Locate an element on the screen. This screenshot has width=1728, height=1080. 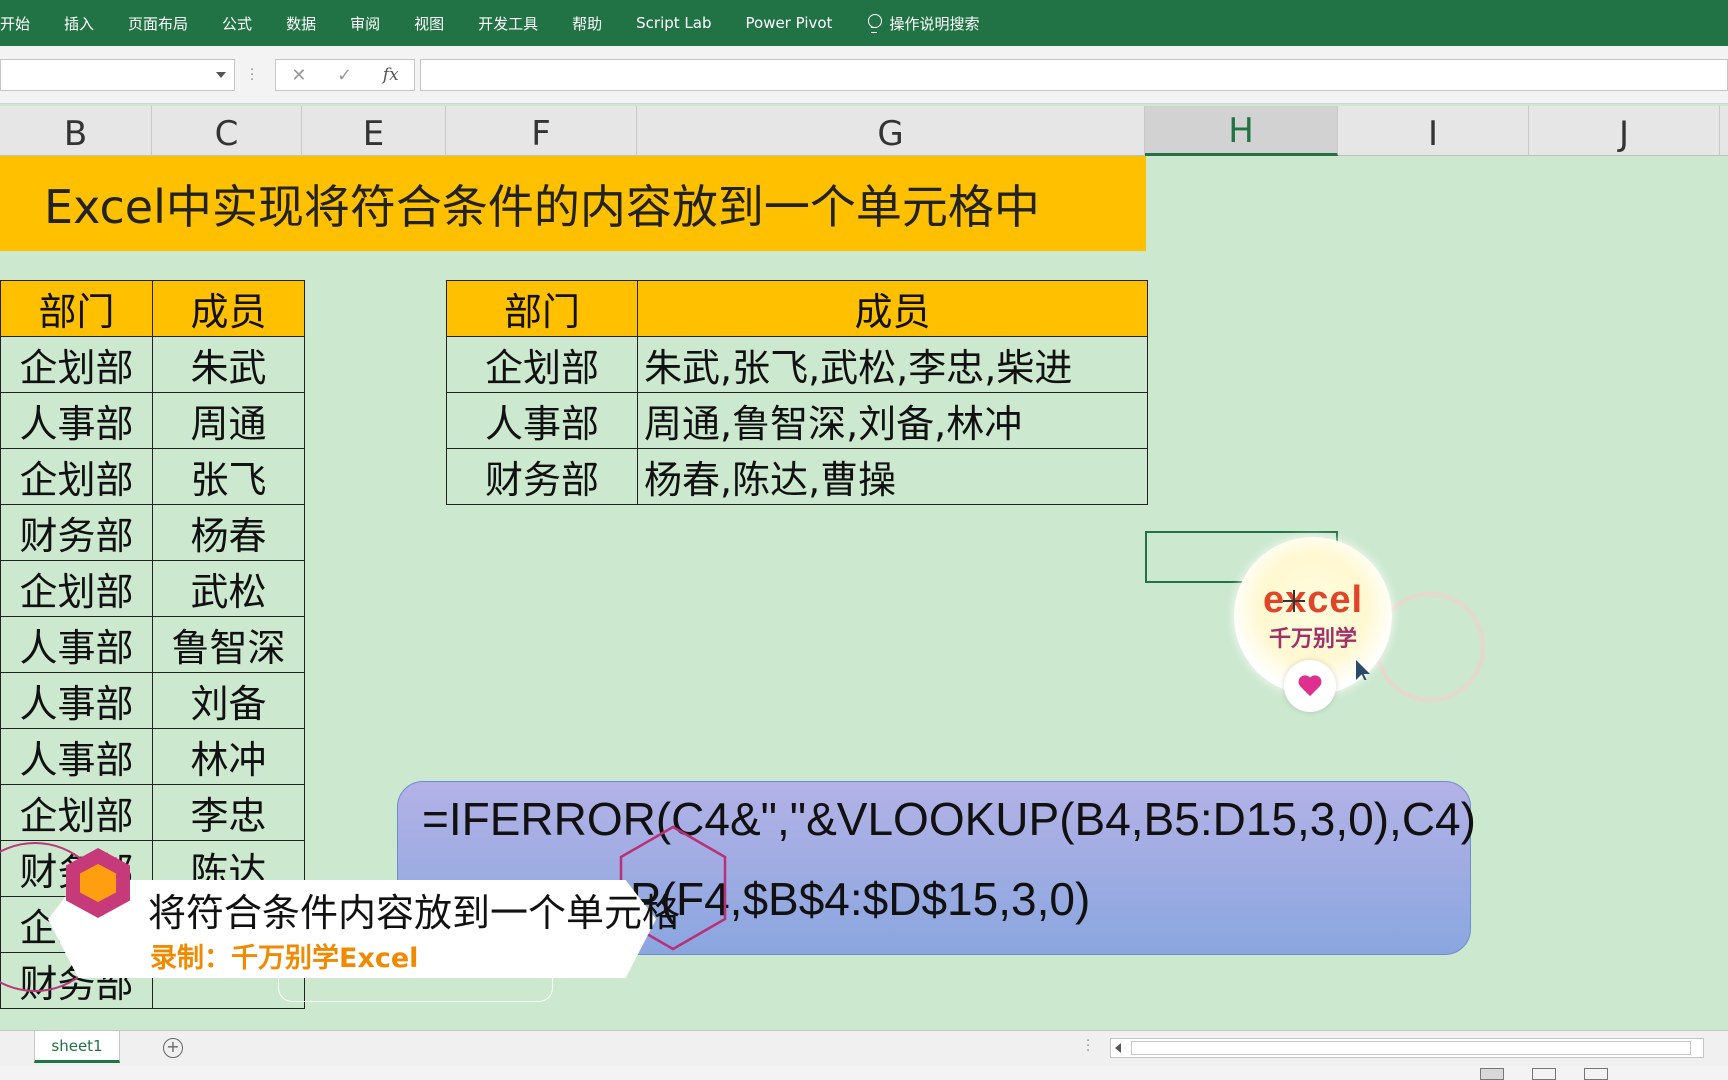
tab-script-lab: Script Lab is located at coordinates (673, 23).